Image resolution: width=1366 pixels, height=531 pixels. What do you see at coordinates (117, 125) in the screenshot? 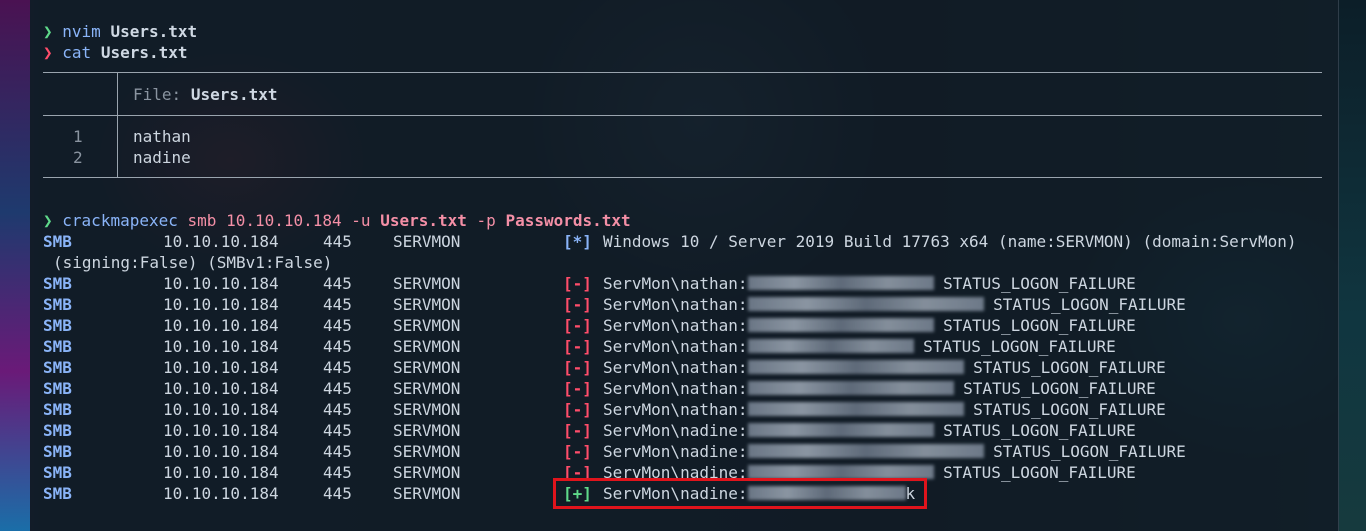
I see `file-view-gutter-divider` at bounding box center [117, 125].